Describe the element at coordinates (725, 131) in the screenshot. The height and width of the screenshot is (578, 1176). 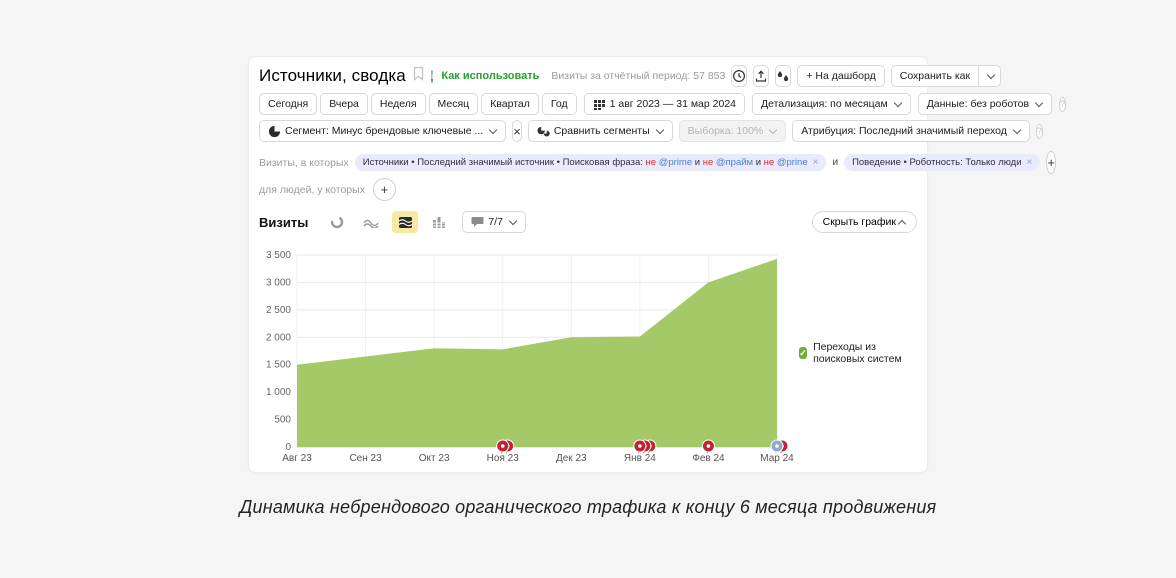
I see `sampling-label: Выборка: 100%` at that location.